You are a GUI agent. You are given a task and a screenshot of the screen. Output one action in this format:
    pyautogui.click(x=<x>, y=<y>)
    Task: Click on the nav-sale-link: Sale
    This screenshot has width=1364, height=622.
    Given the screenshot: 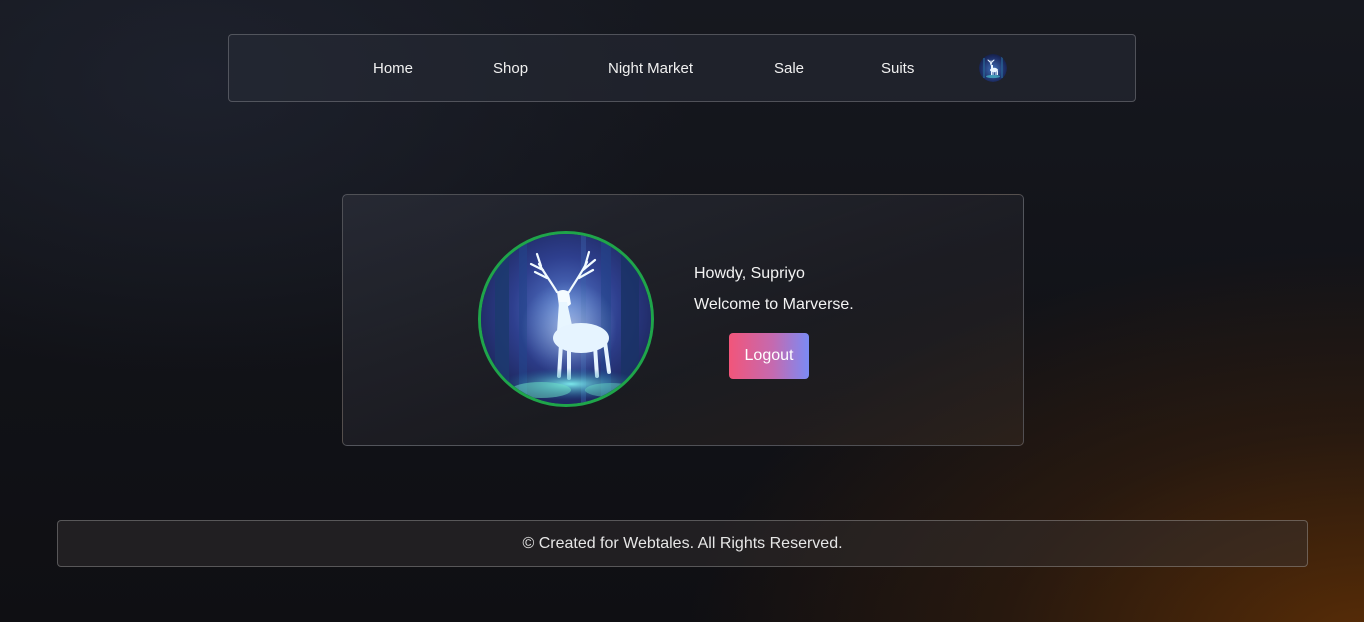 What is the action you would take?
    pyautogui.click(x=789, y=69)
    